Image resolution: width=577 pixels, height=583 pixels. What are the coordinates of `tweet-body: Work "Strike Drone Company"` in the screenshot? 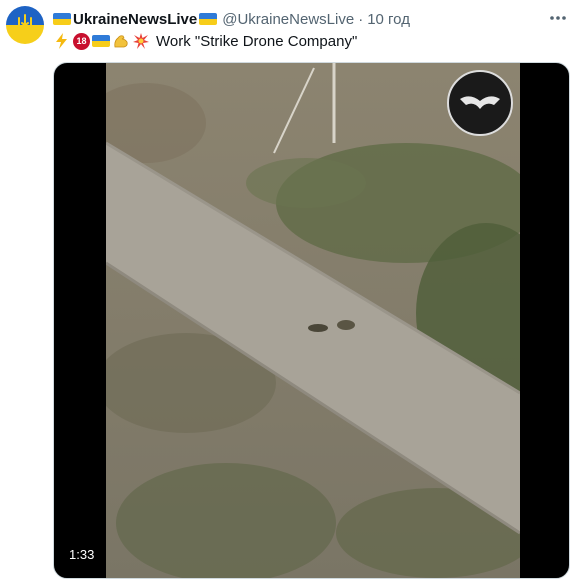 It's located at (257, 41).